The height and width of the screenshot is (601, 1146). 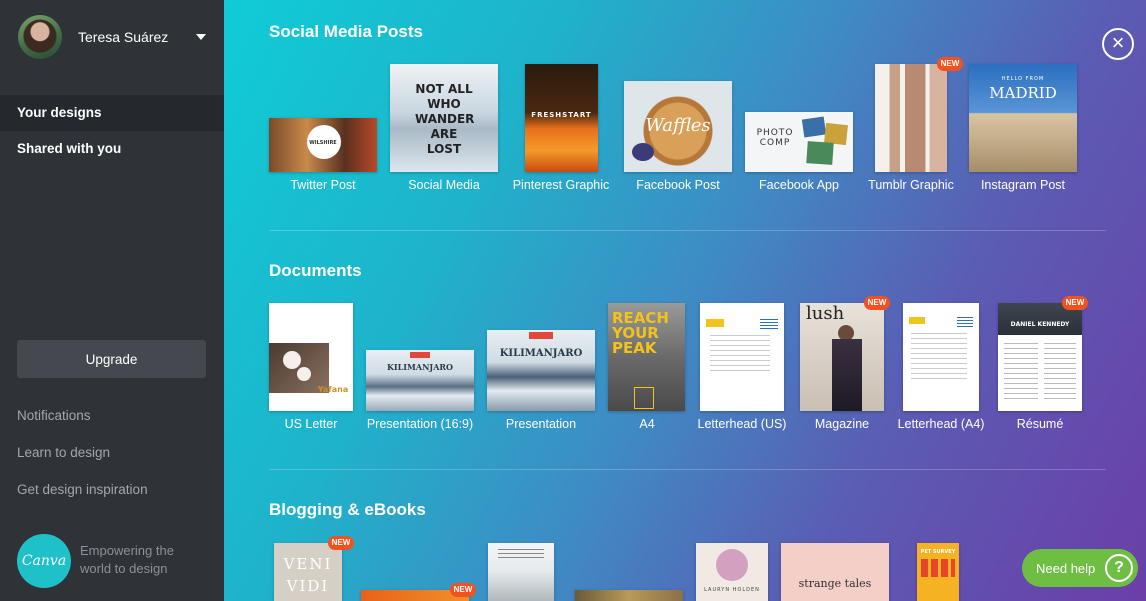 What do you see at coordinates (315, 270) in the screenshot?
I see `section-title-documents: Documents` at bounding box center [315, 270].